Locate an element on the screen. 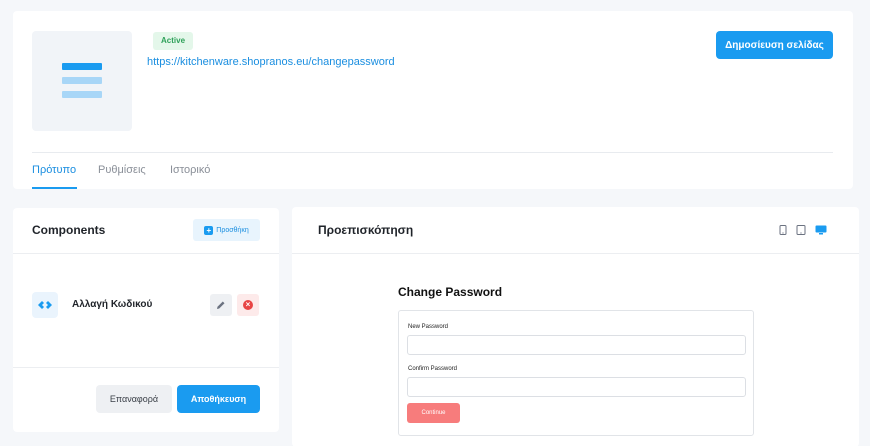 The width and height of the screenshot is (870, 446). tablet-icon is located at coordinates (801, 230).